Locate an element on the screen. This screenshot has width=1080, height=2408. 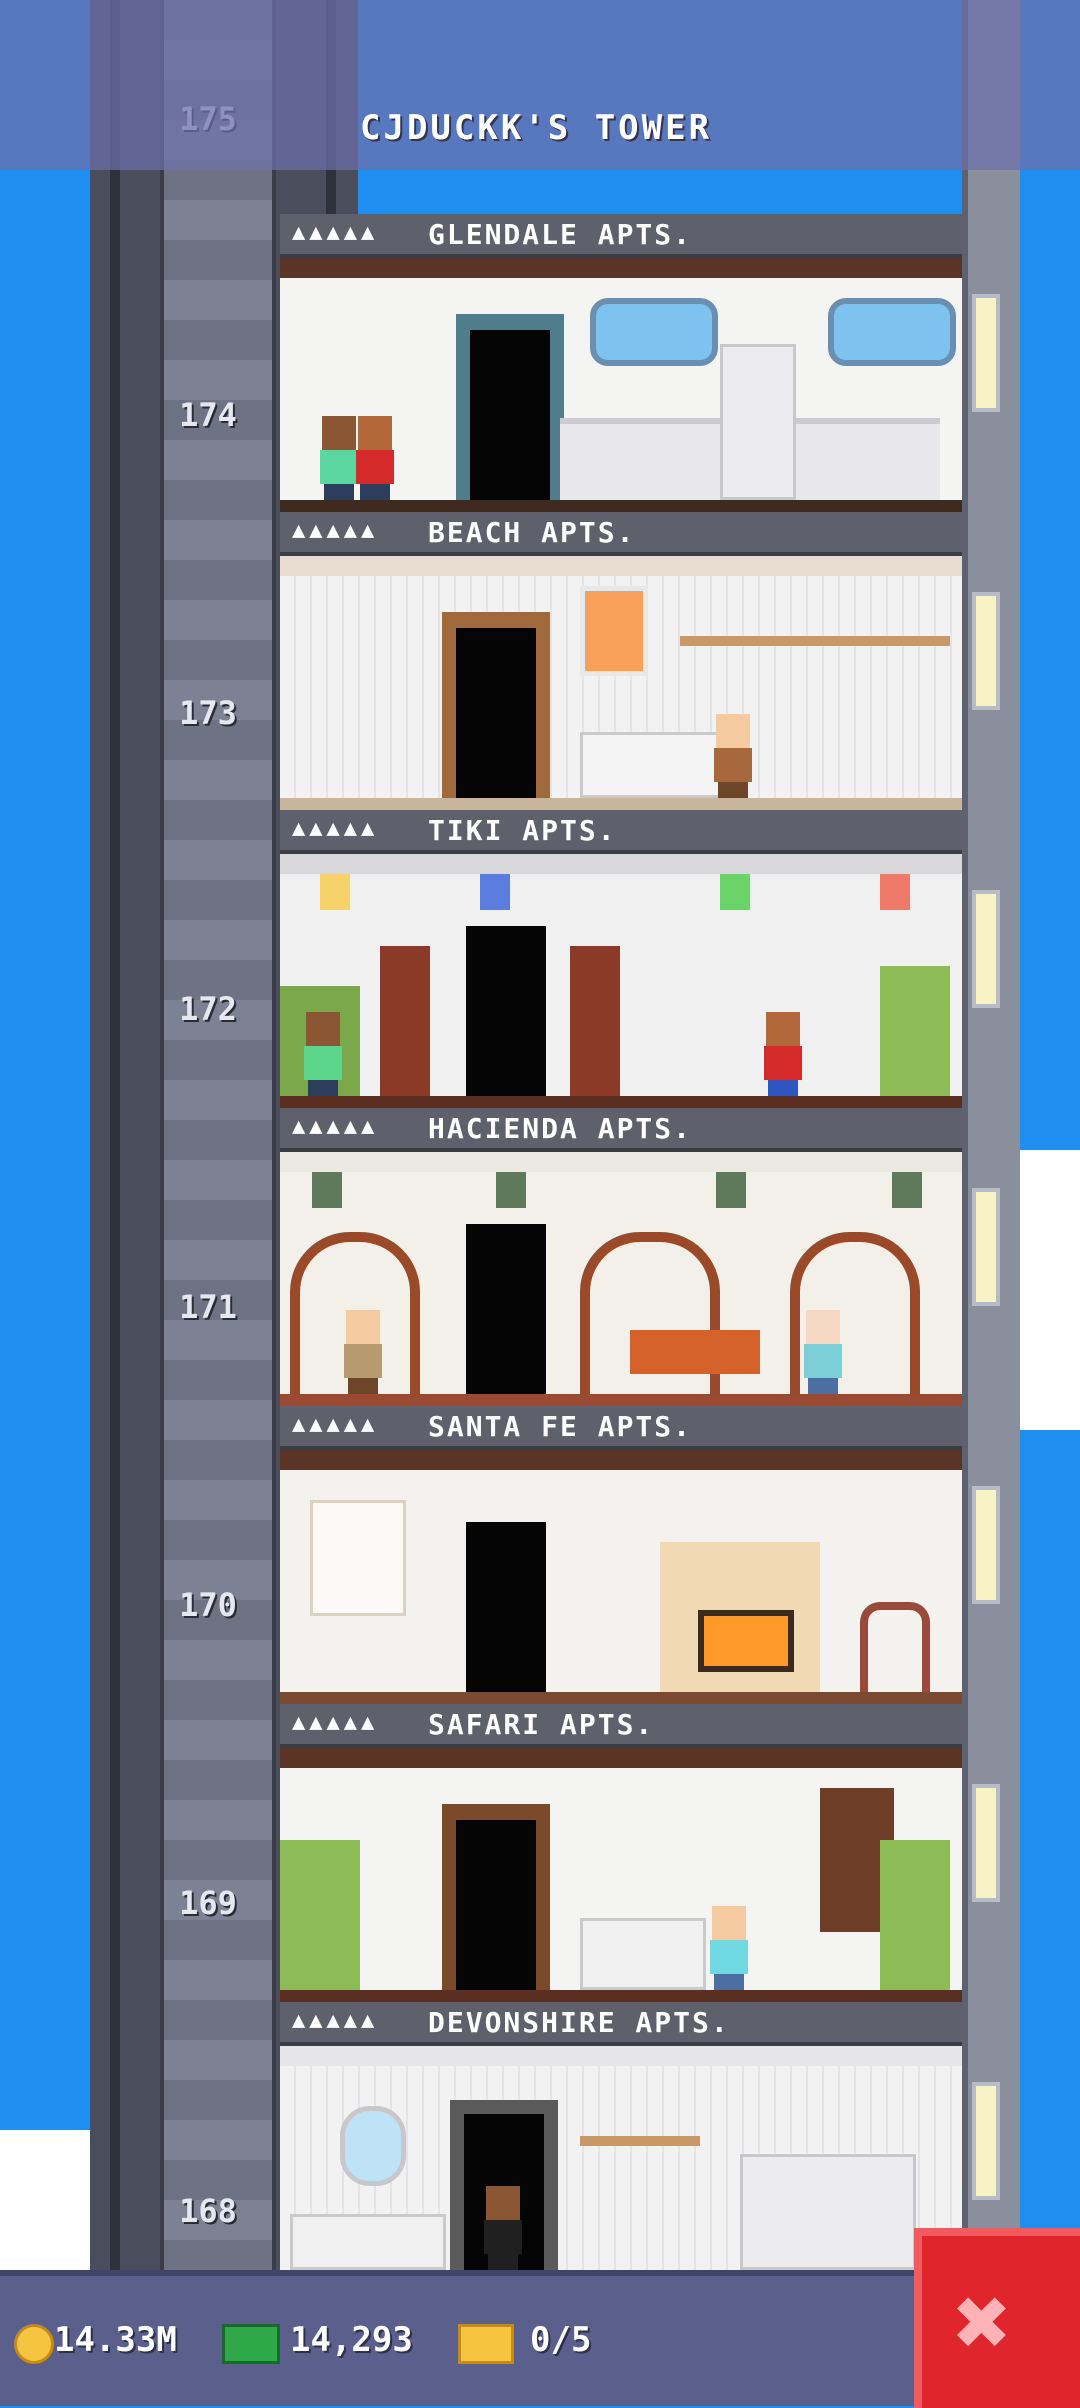
tickets-value: 0/5 is located at coordinates (561, 2340).